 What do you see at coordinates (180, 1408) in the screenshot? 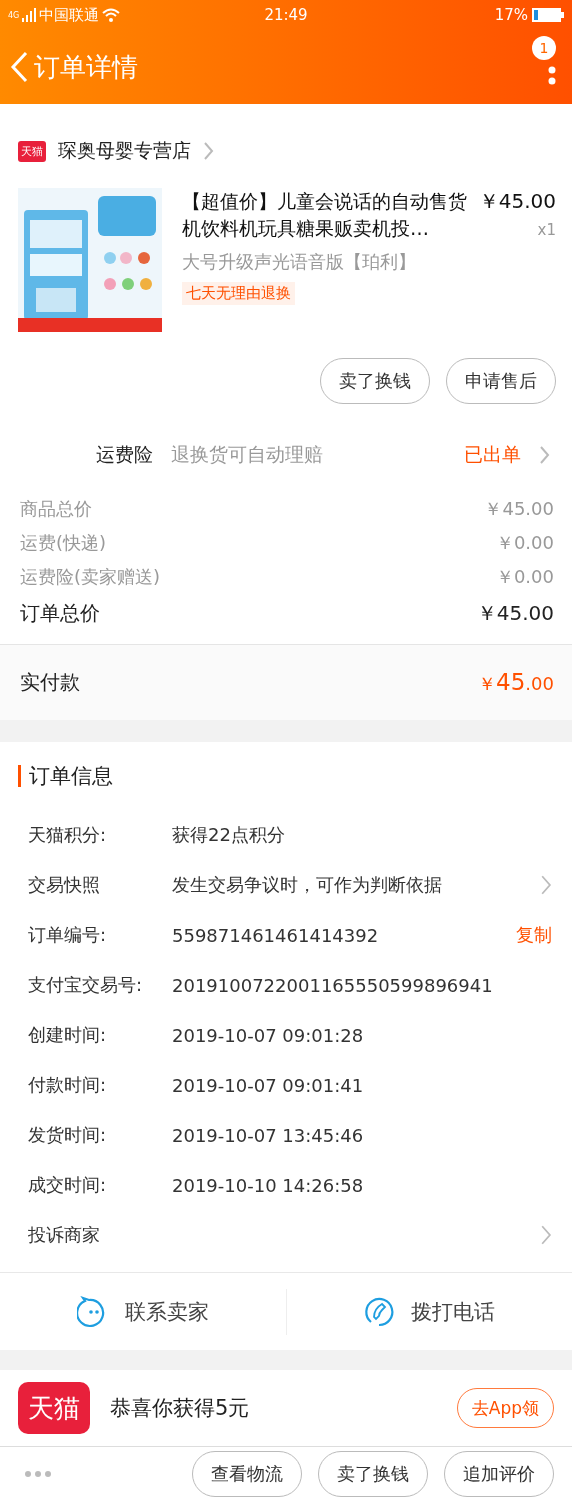
I see `promo-text: 恭喜你获得5元` at bounding box center [180, 1408].